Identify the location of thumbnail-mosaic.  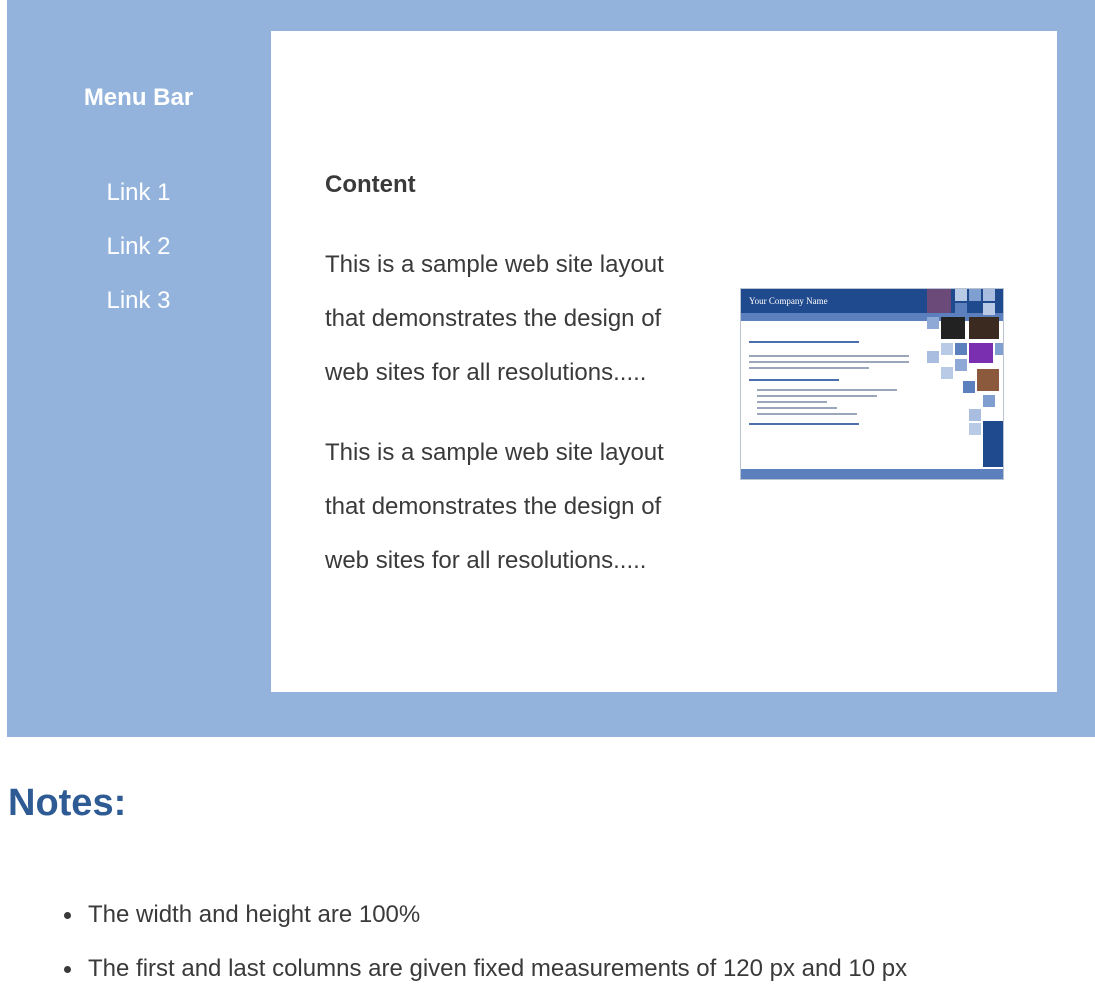
(962, 384).